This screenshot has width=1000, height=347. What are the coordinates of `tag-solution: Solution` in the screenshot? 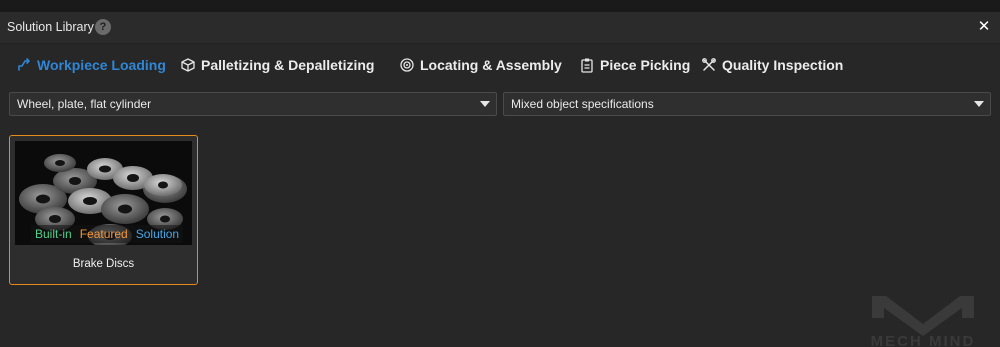 It's located at (157, 234).